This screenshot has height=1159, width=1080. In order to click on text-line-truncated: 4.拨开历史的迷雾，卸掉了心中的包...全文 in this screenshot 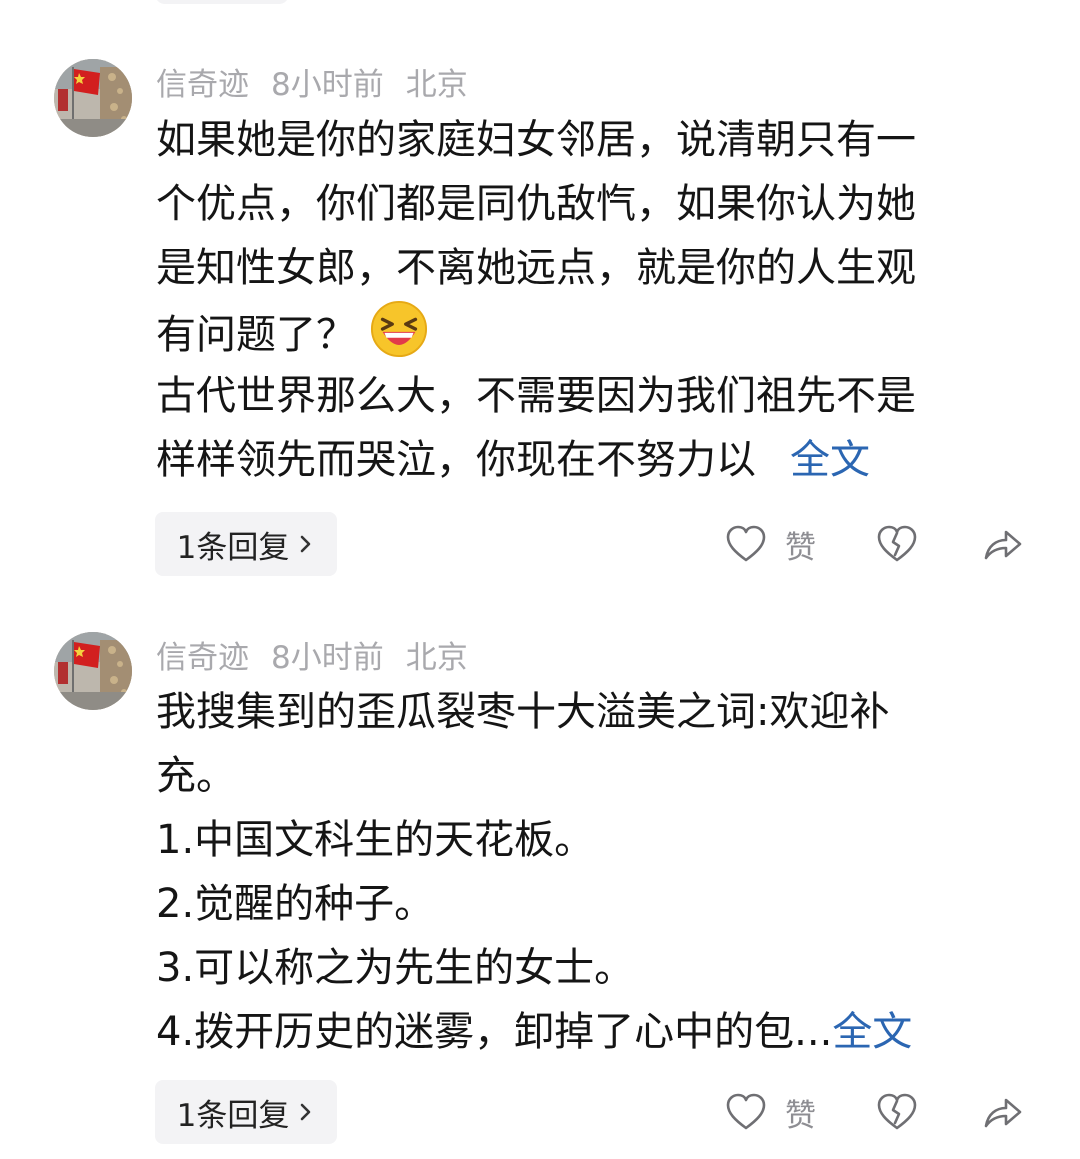, I will do `click(586, 1032)`.